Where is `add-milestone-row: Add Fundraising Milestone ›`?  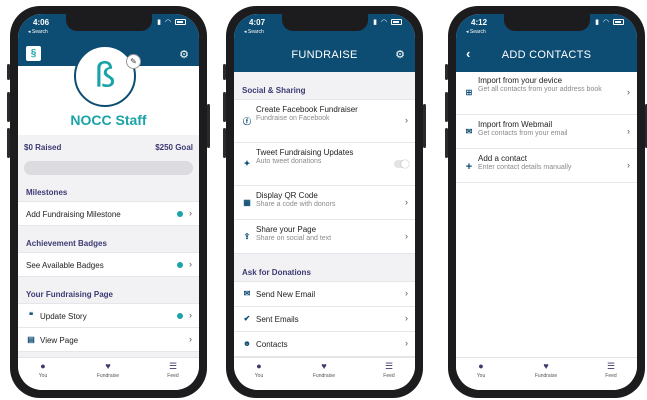
add-milestone-row: Add Fundraising Milestone › is located at coordinates (108, 213).